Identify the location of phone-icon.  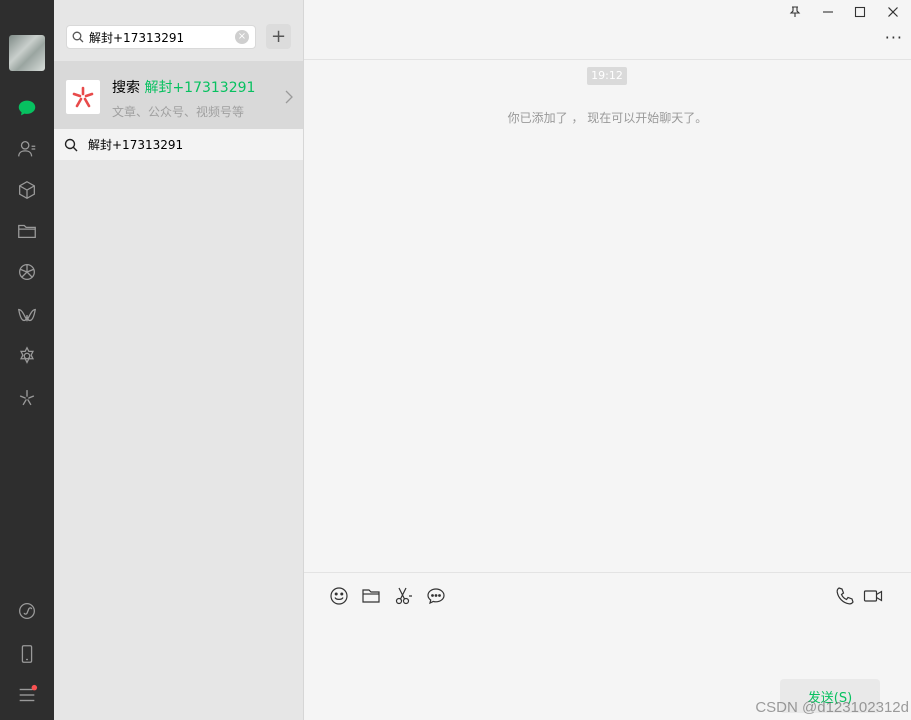
(27, 654).